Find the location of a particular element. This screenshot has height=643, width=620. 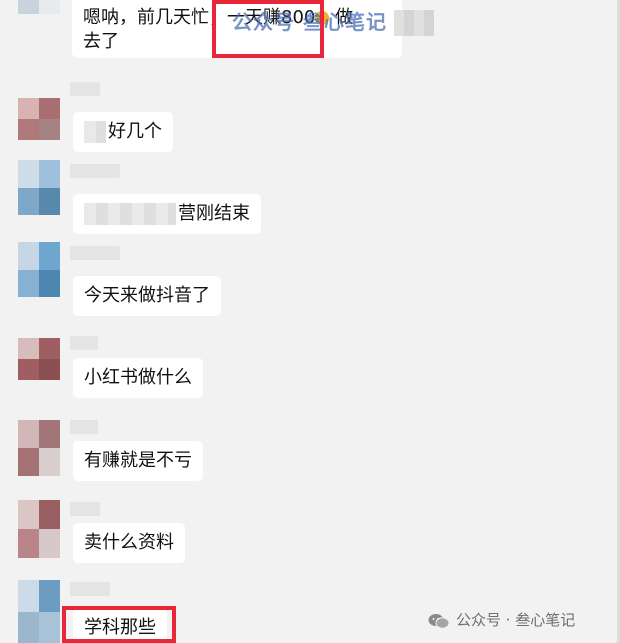

message-bubble: 好几个 is located at coordinates (123, 132).